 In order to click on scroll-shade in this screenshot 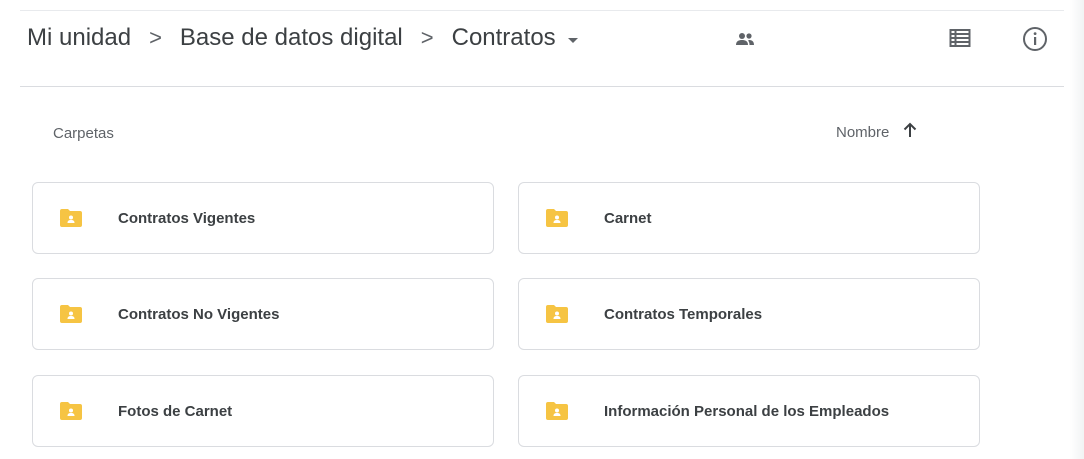, I will do `click(1077, 229)`.